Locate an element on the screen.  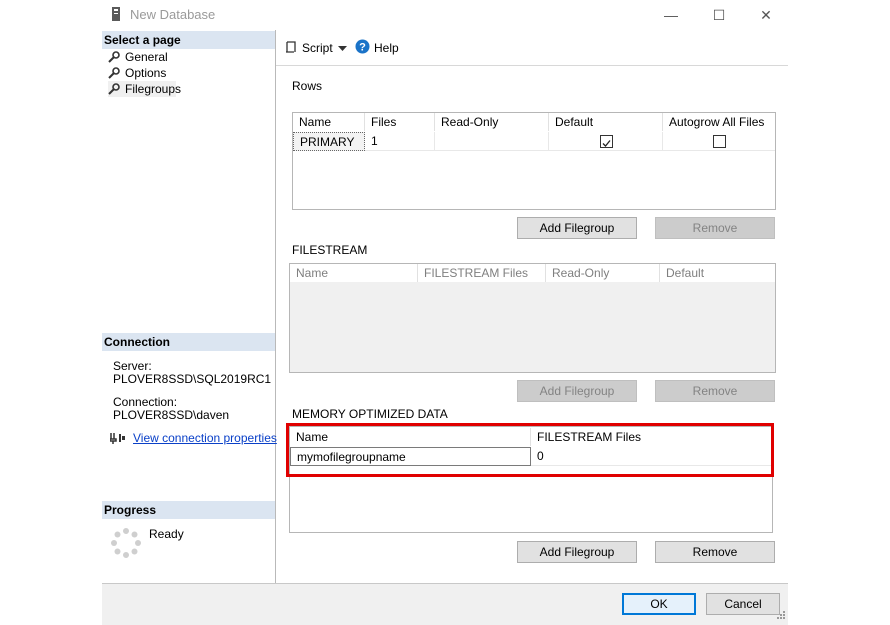
column-header-files: Files is located at coordinates (400, 122).